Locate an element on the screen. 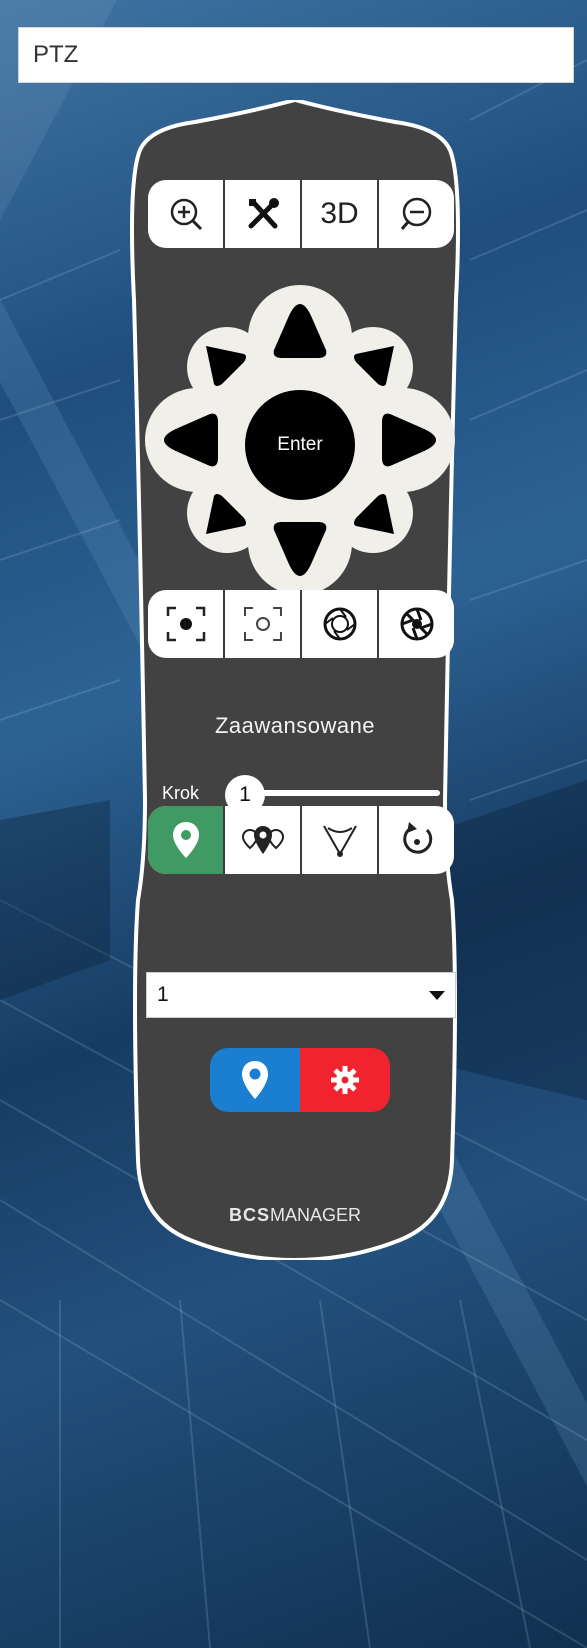  zoom-in-button is located at coordinates (186, 214).